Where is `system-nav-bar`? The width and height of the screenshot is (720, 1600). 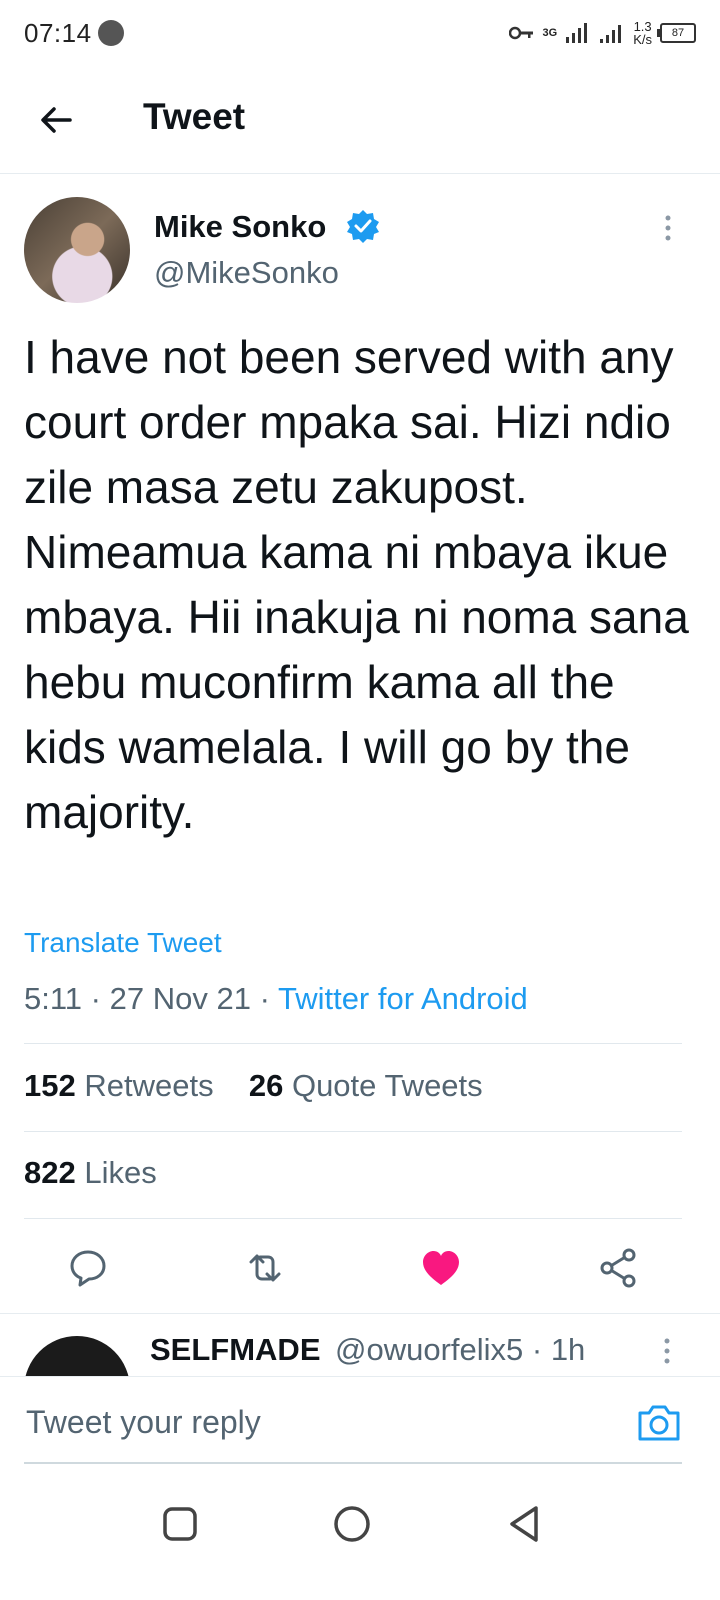 system-nav-bar is located at coordinates (360, 1540).